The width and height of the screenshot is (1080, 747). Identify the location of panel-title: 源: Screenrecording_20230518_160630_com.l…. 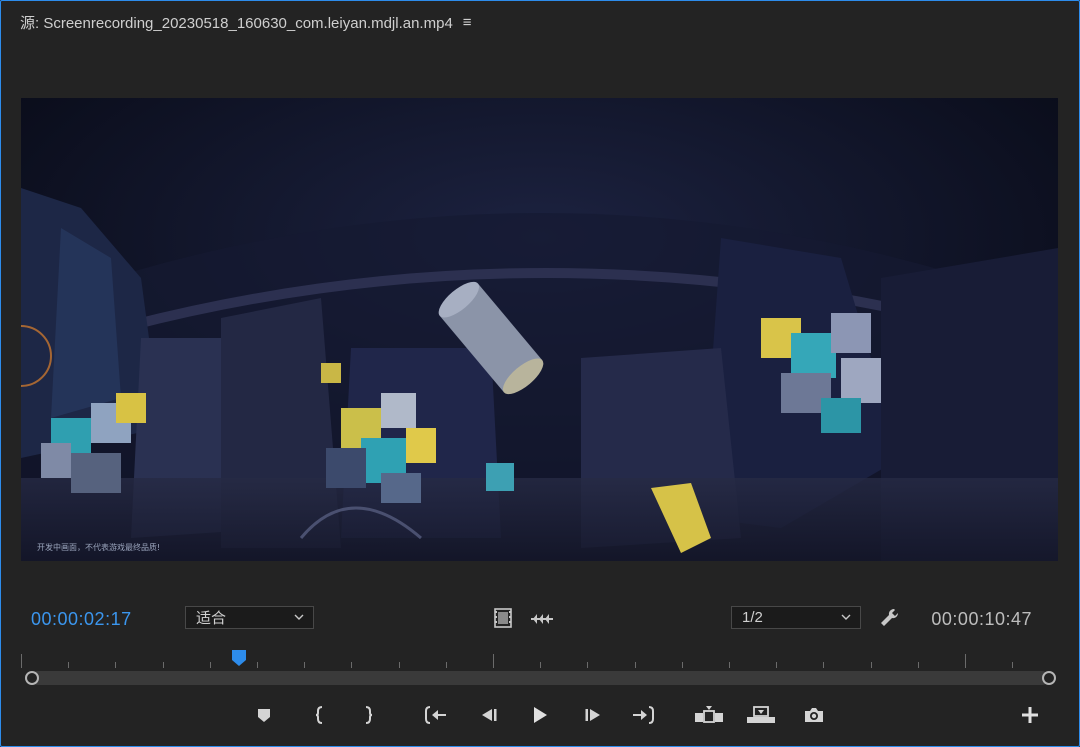
(236, 22).